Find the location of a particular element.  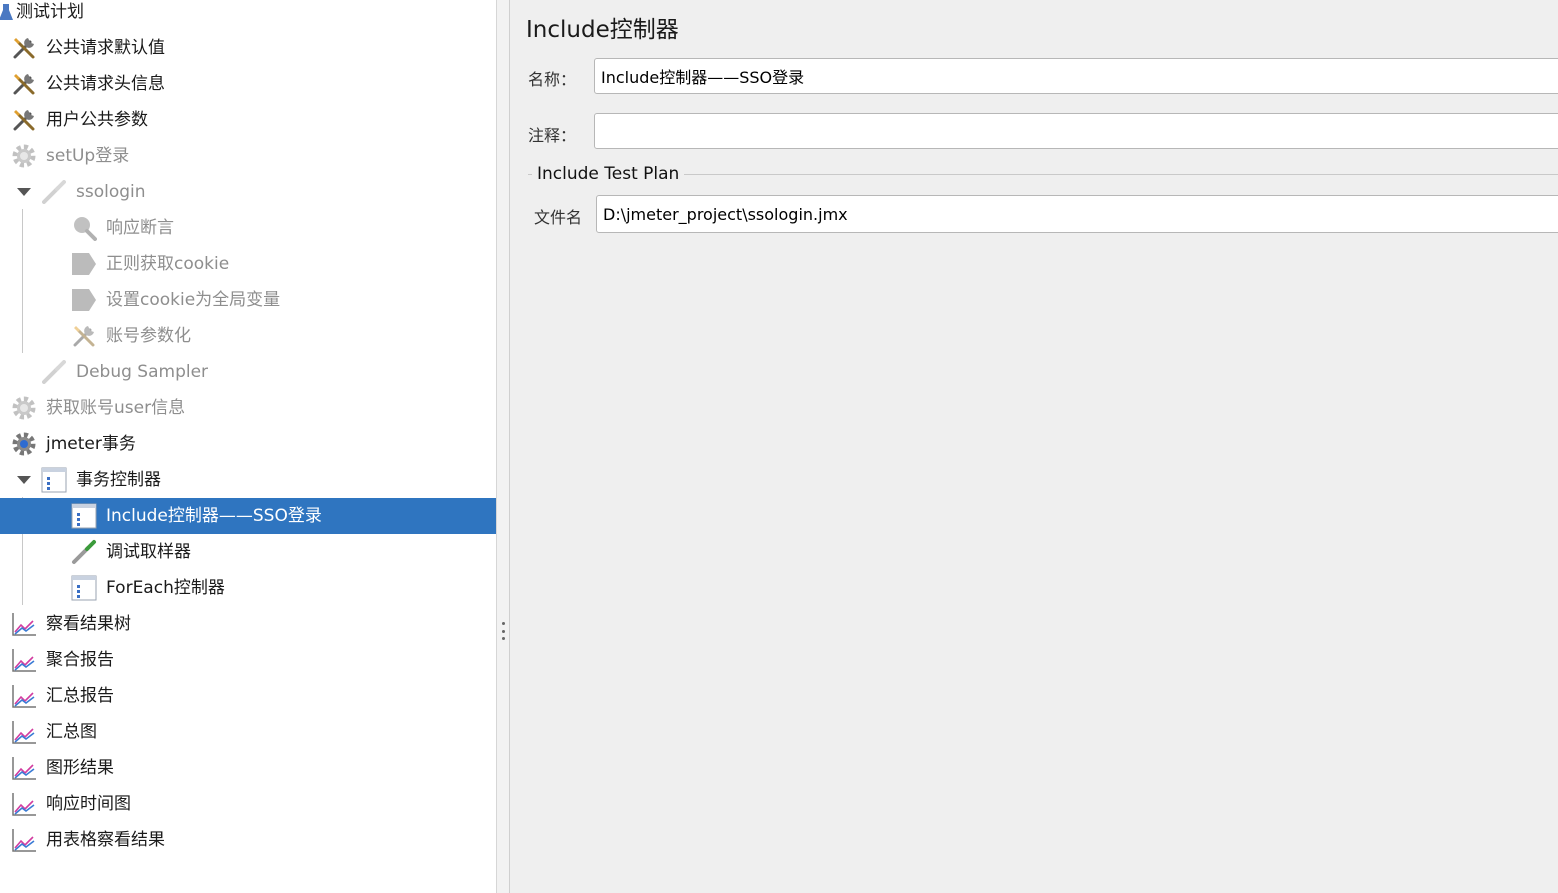

tree-item-label: 测试计划 is located at coordinates (50, 12).